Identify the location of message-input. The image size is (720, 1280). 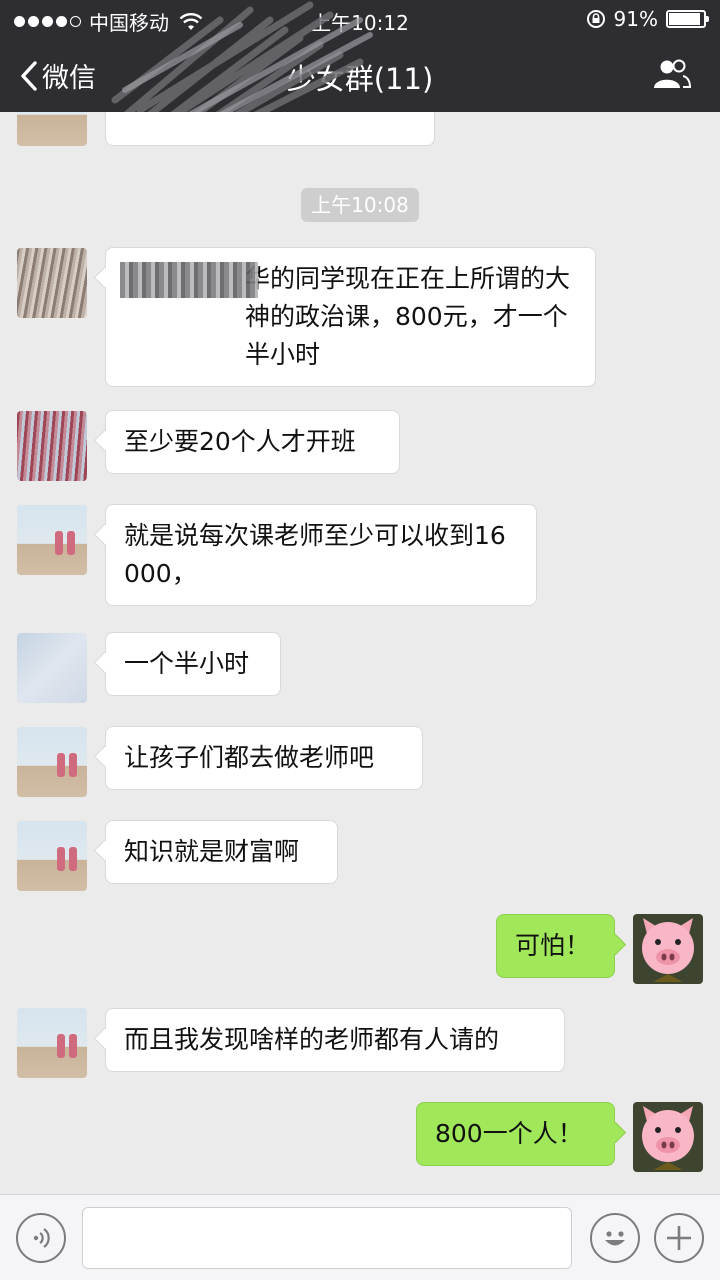
(327, 1238).